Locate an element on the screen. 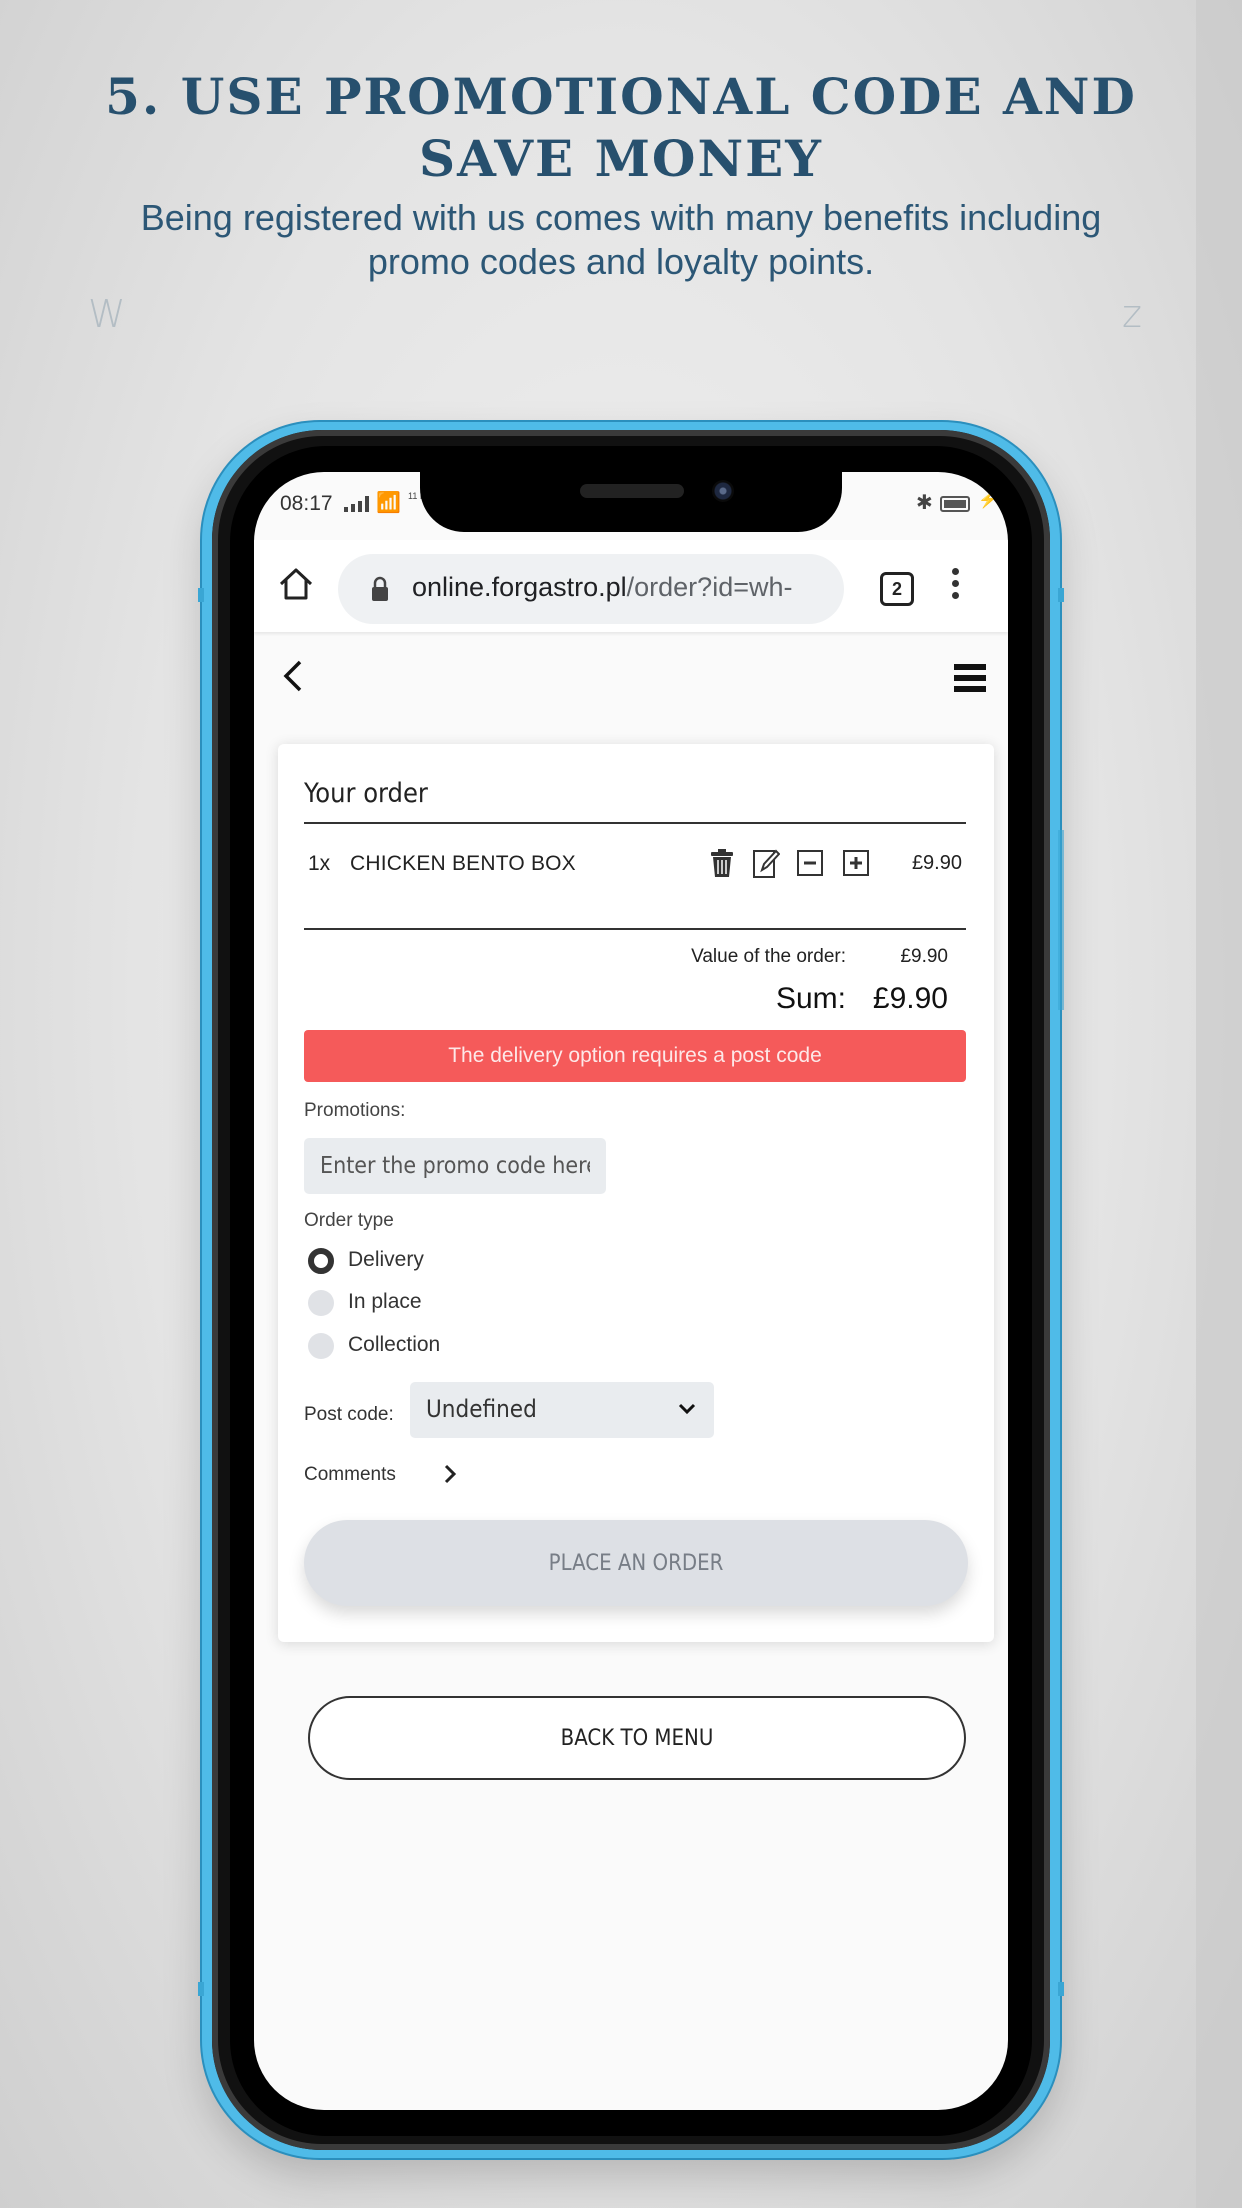  order-item-row: 1x CHICKEN BENTO BOX £9.90 is located at coordinates (635, 864).